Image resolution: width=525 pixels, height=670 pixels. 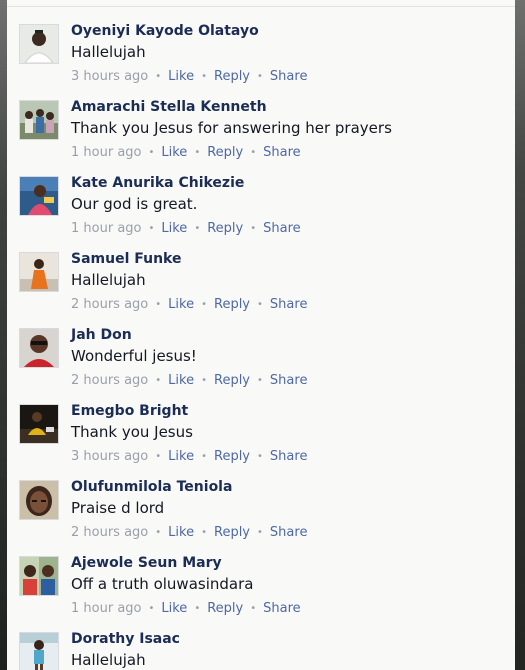 I want to click on comment-text: Praise d lord, so click(x=118, y=508).